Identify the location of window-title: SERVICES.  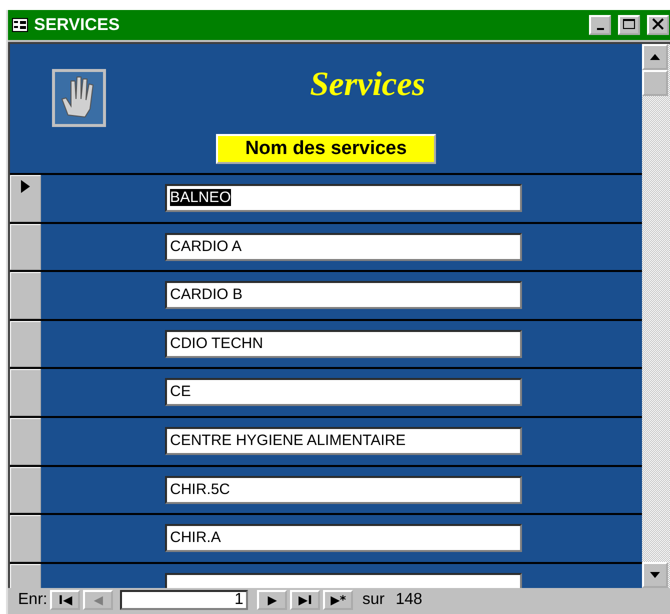
(77, 25).